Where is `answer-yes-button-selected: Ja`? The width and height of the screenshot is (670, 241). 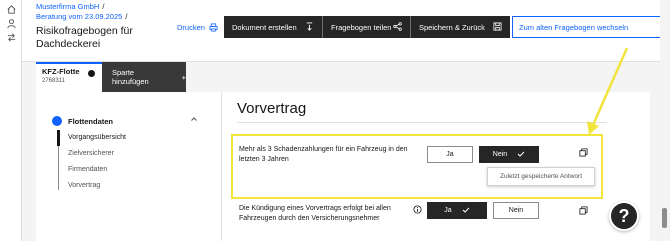 answer-yes-button-selected: Ja is located at coordinates (457, 210).